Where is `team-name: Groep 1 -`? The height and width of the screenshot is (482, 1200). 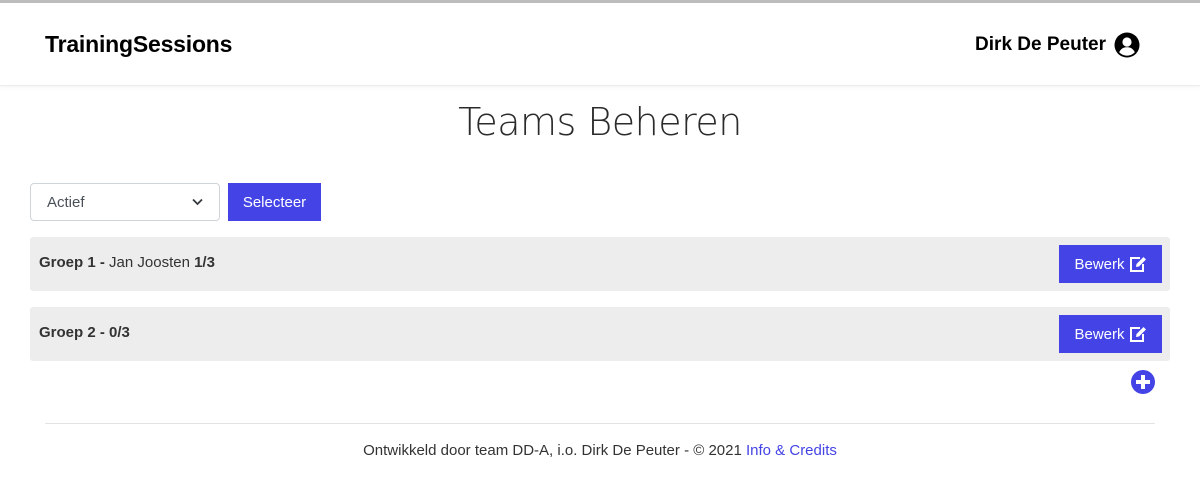 team-name: Groep 1 - is located at coordinates (72, 262).